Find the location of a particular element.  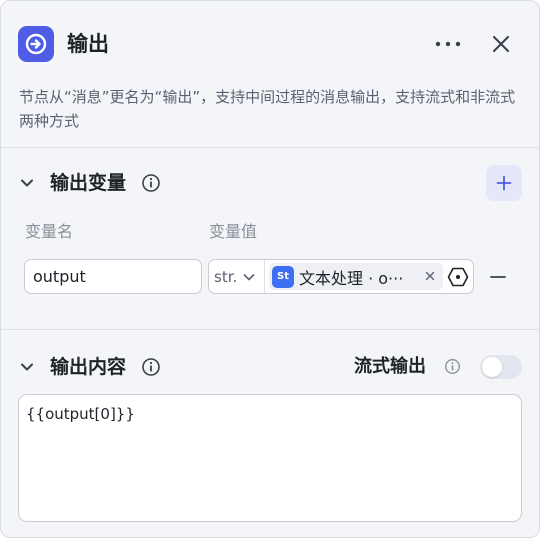

node-description: 节点从“消息”更名为“输出”，支持中间过程的消息输出，支持流式和非流式两种方式 is located at coordinates (267, 109).